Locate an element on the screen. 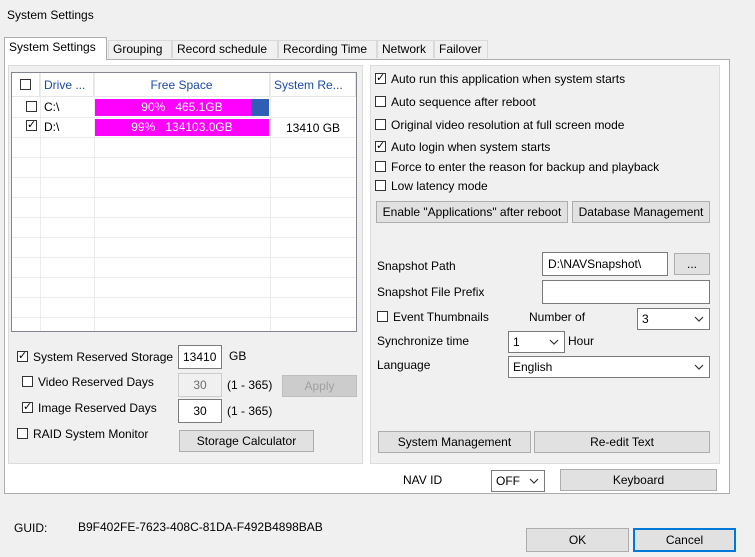 The height and width of the screenshot is (557, 755). drive-c-free-space-bar: 90% 465.1GB is located at coordinates (182, 107).